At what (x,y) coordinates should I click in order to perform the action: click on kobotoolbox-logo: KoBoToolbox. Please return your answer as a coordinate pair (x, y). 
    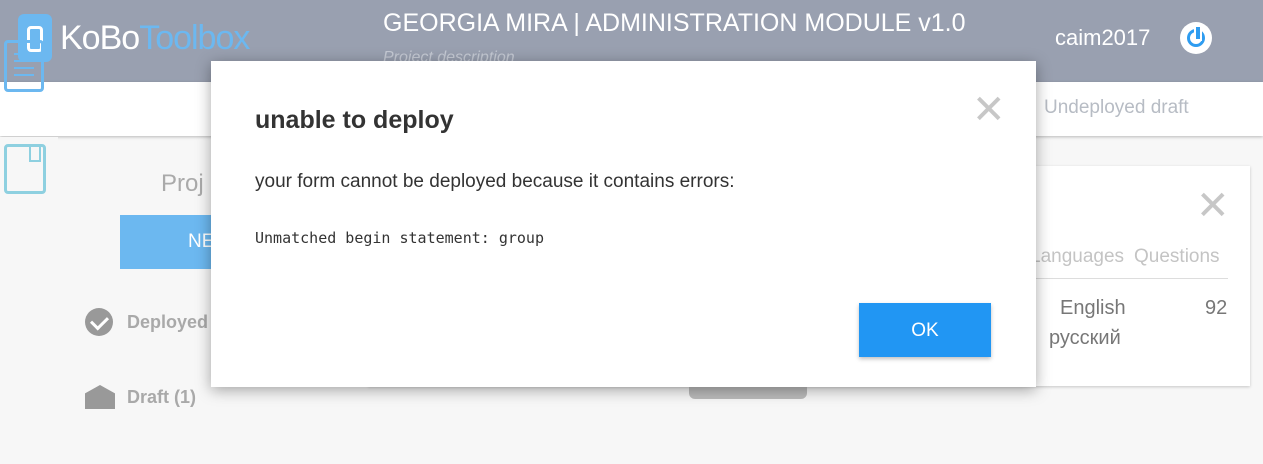
    Looking at the image, I should click on (134, 38).